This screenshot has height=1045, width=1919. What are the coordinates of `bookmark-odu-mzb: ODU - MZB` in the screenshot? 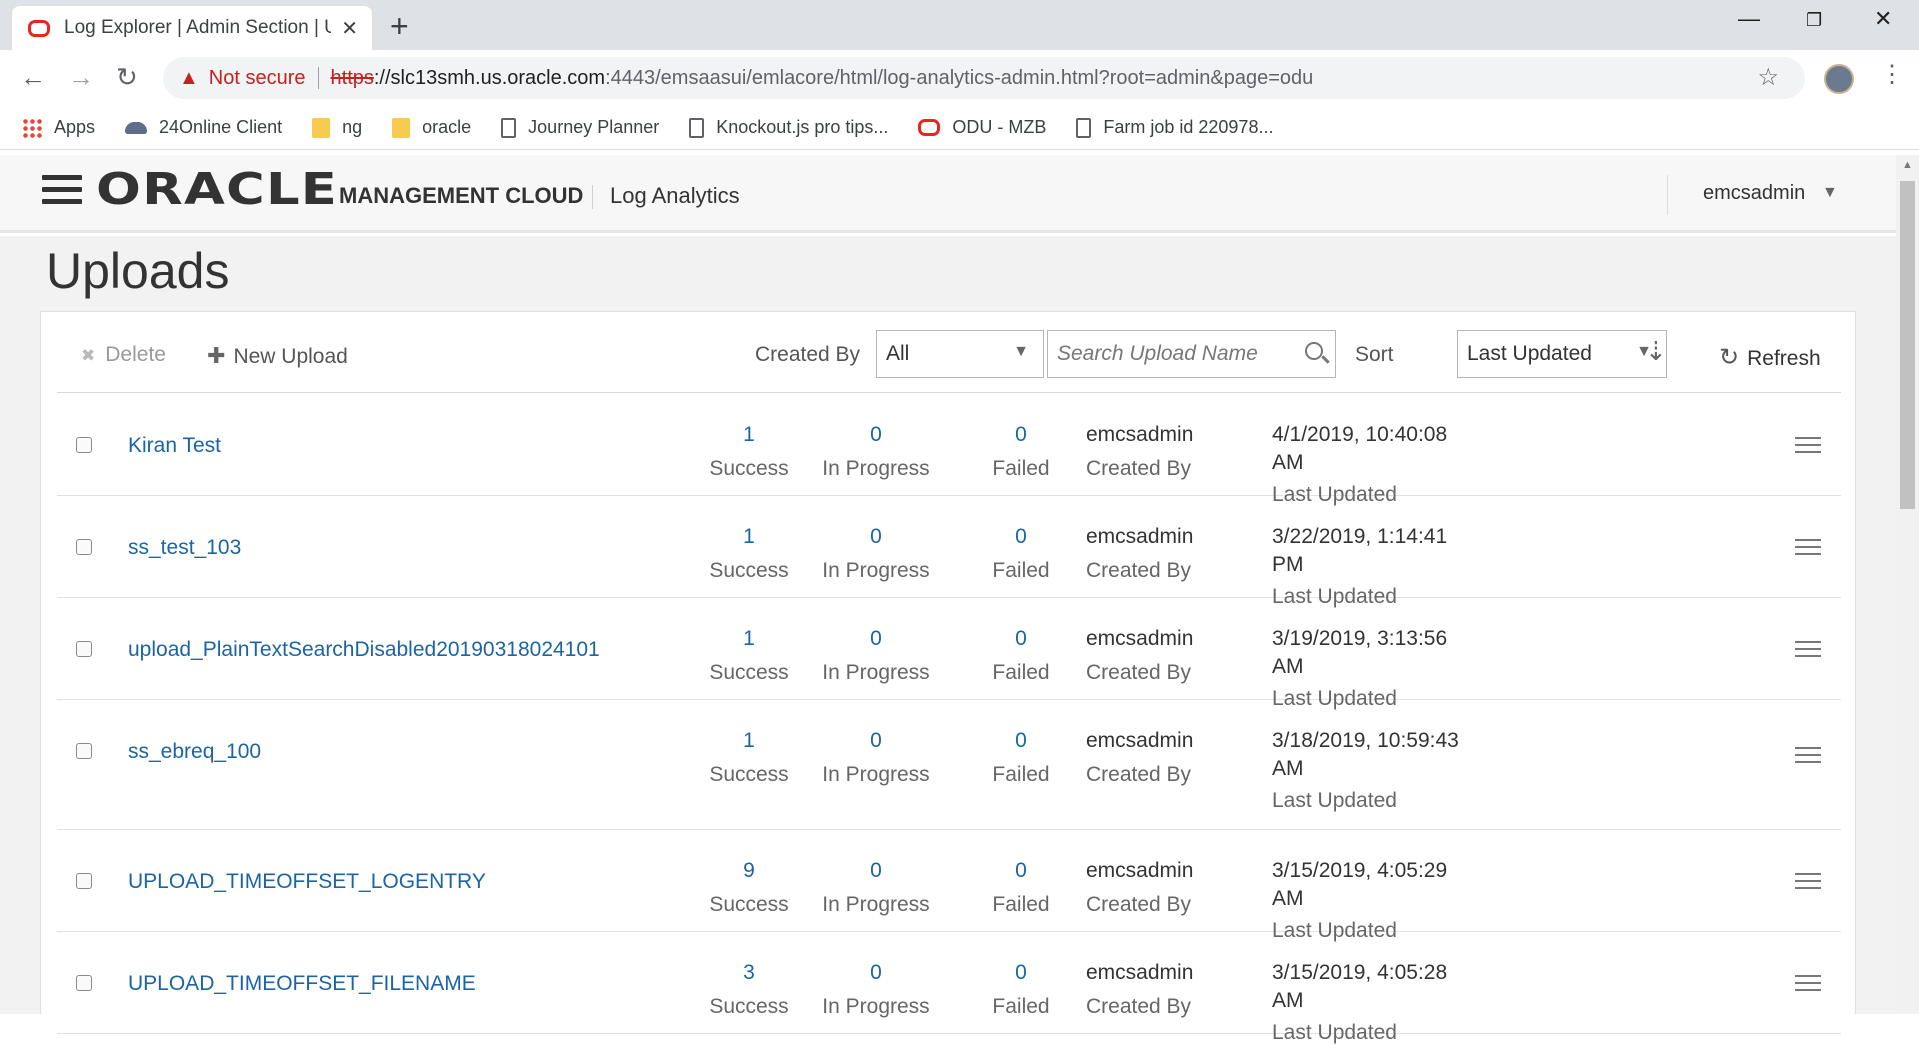 It's located at (982, 127).